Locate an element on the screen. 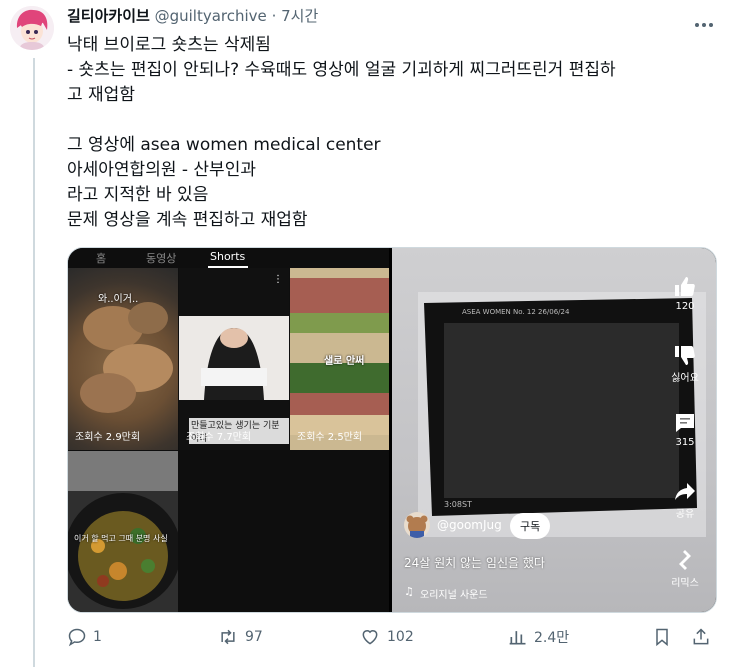 The height and width of the screenshot is (667, 754). tweet-line-empty is located at coordinates (397, 120).